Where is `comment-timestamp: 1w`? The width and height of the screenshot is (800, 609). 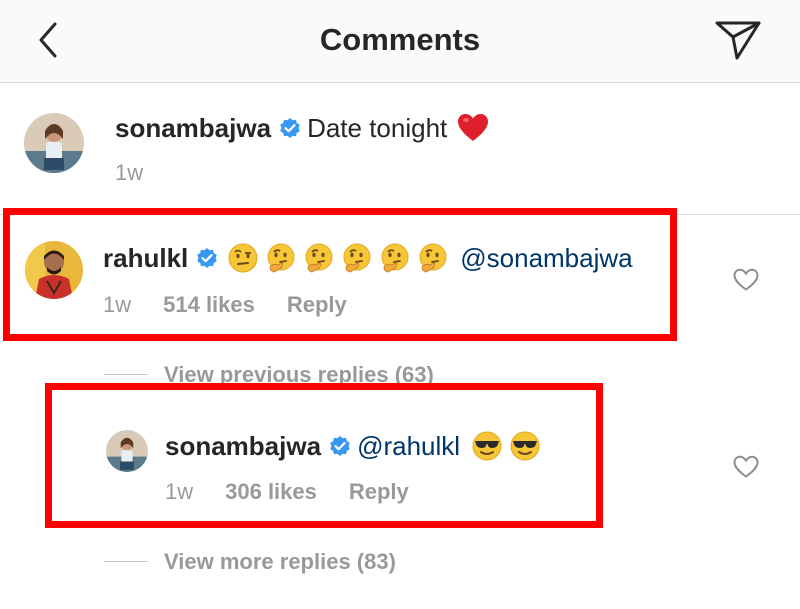
comment-timestamp: 1w is located at coordinates (117, 304).